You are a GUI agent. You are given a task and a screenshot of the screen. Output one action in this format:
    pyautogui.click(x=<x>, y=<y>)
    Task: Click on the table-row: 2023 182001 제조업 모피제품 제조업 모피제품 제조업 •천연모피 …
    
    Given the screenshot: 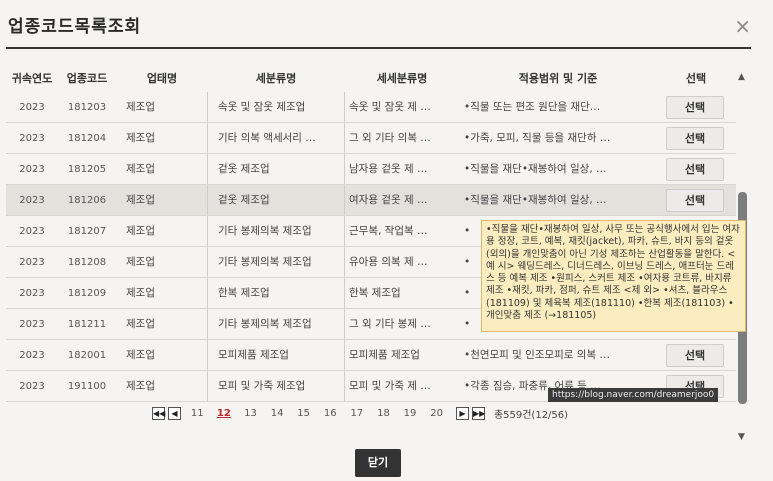 What is the action you would take?
    pyautogui.click(x=371, y=355)
    